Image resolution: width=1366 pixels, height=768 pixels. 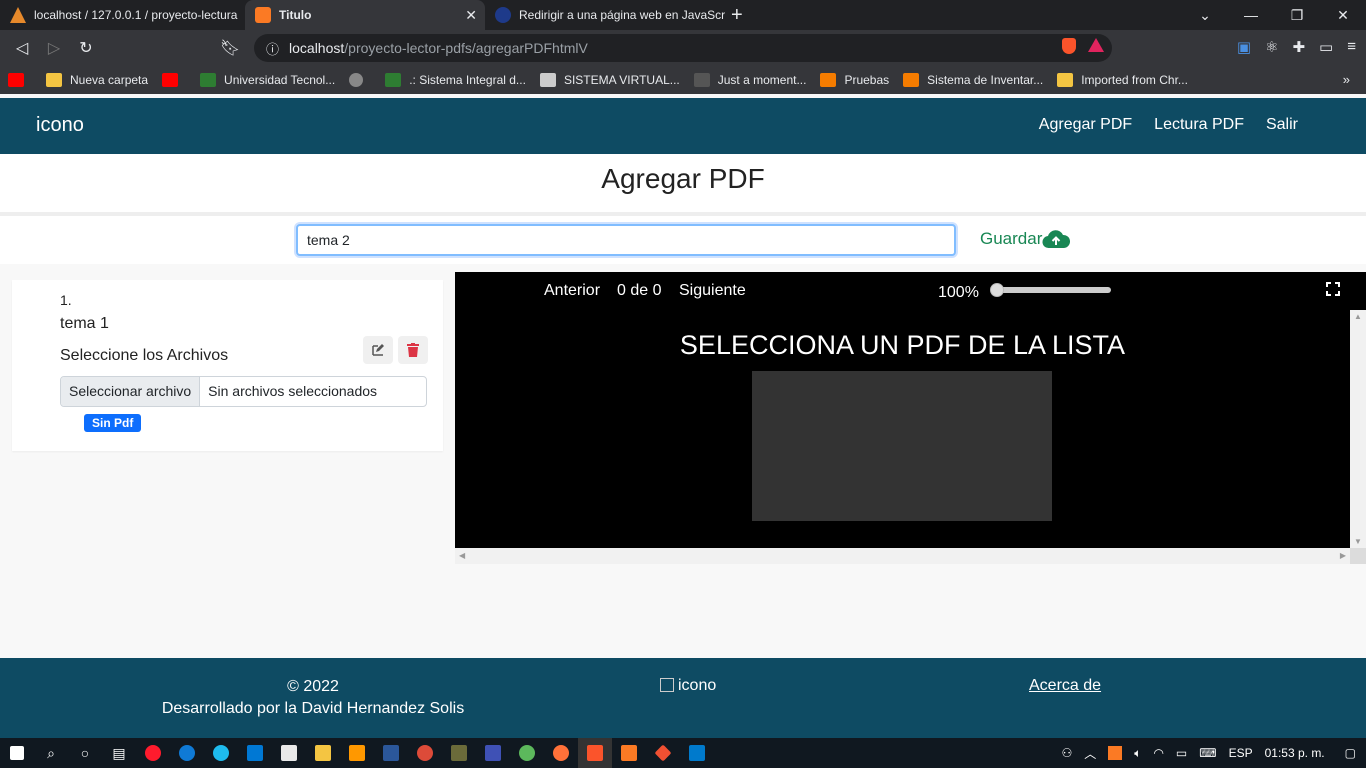 I want to click on tab-search-icon: ⌄, so click(x=1205, y=15).